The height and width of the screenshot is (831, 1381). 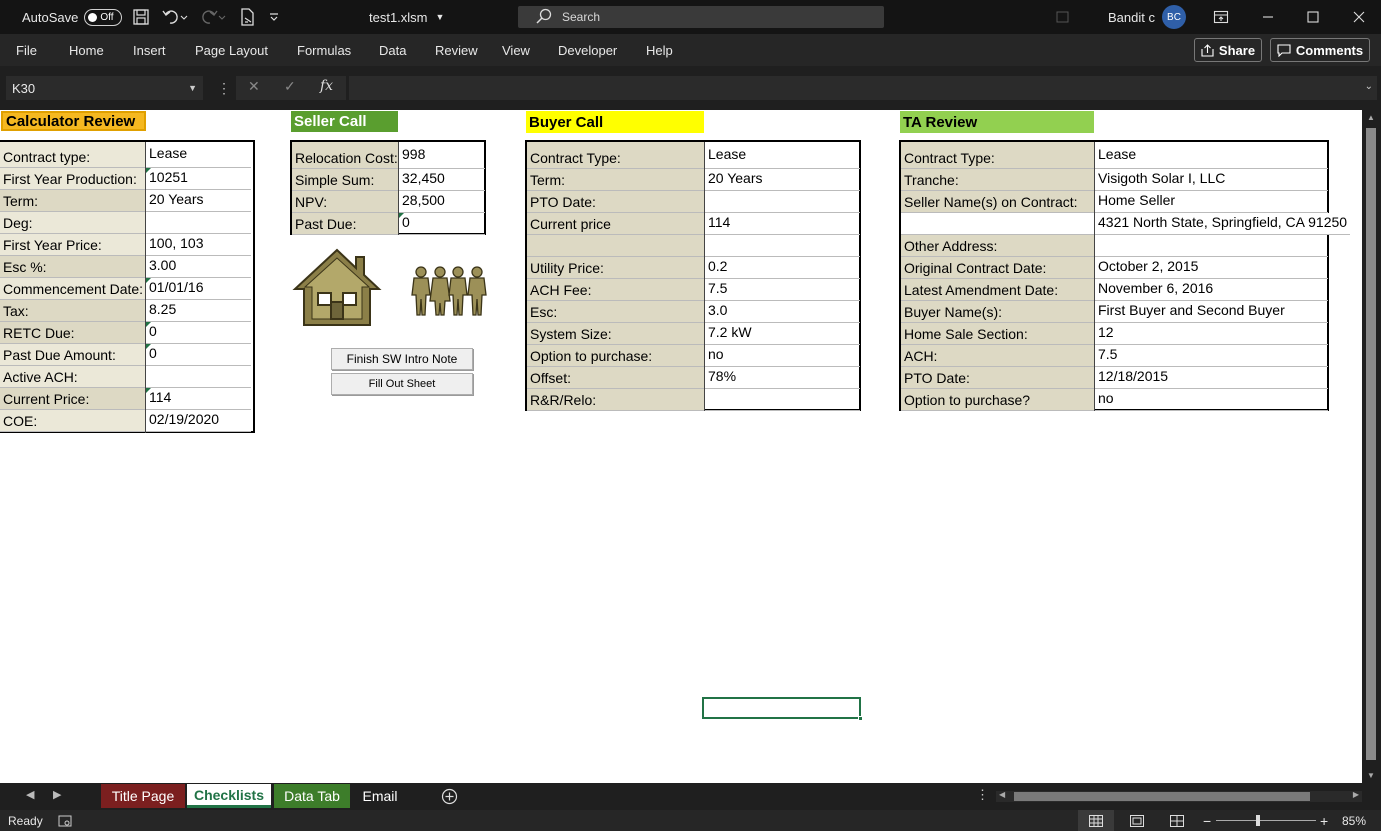 I want to click on calculator-row-label: Term:, so click(x=72, y=201).